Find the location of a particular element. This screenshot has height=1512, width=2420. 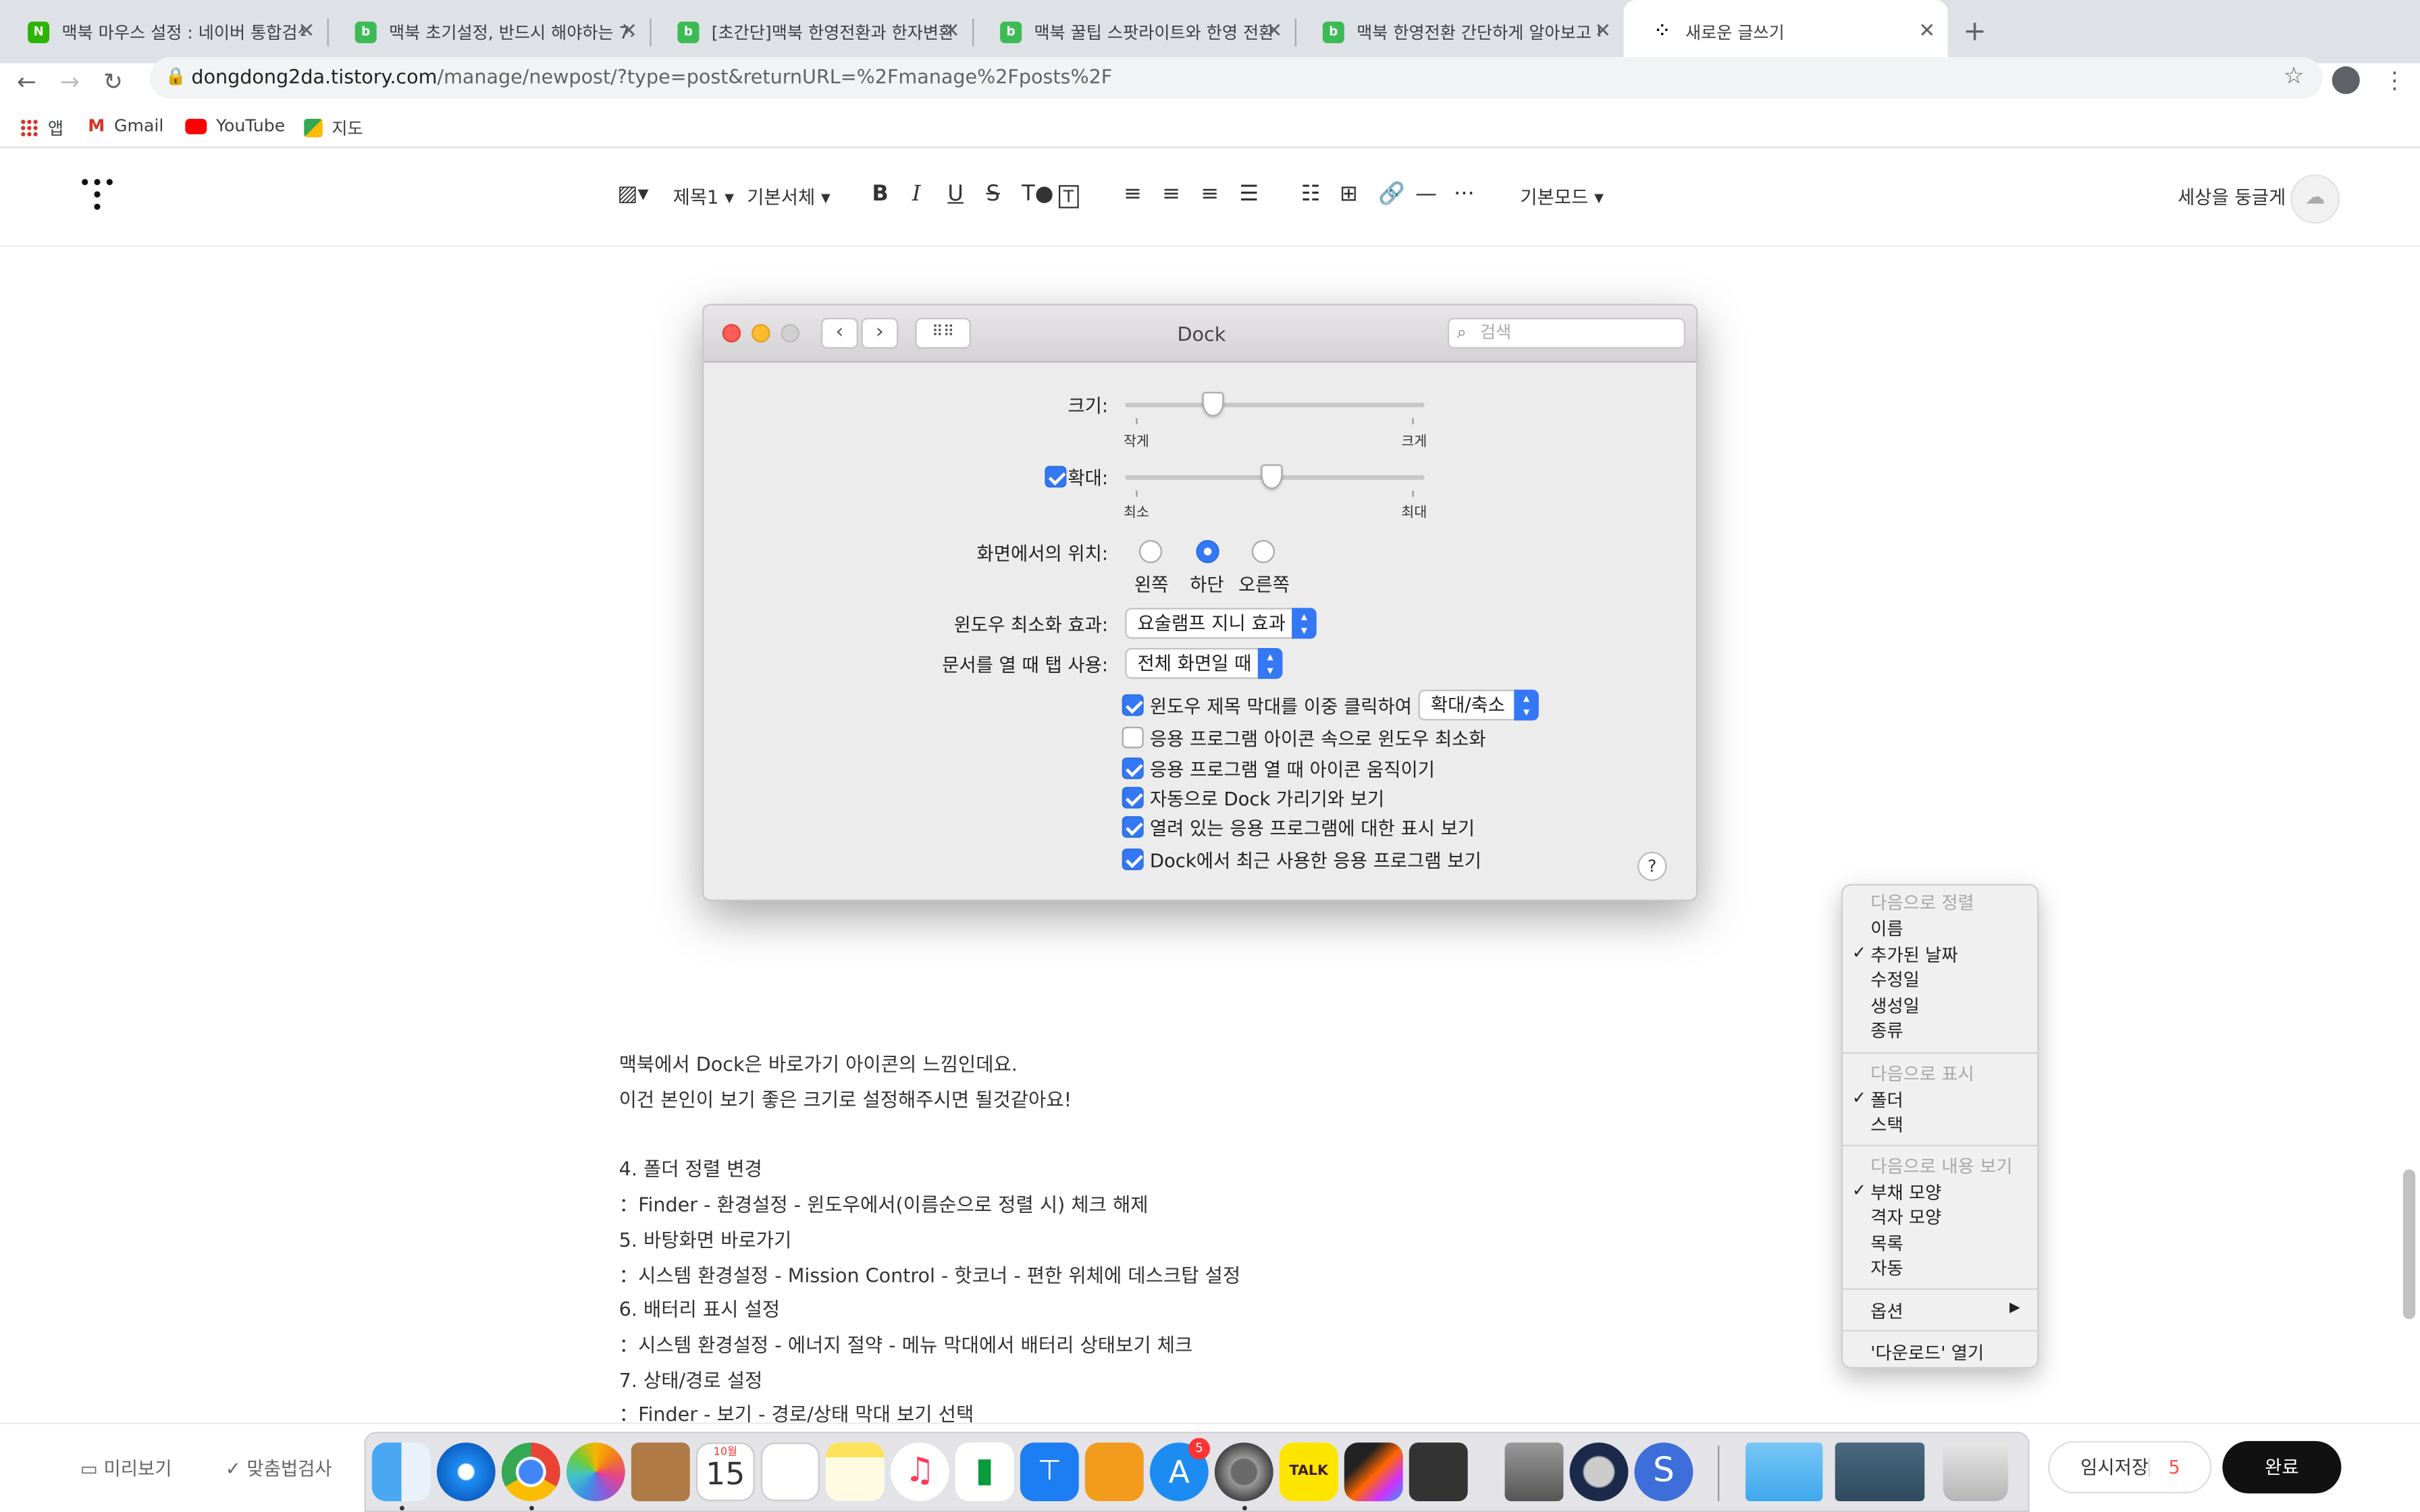

italic-icon: I is located at coordinates (916, 195).